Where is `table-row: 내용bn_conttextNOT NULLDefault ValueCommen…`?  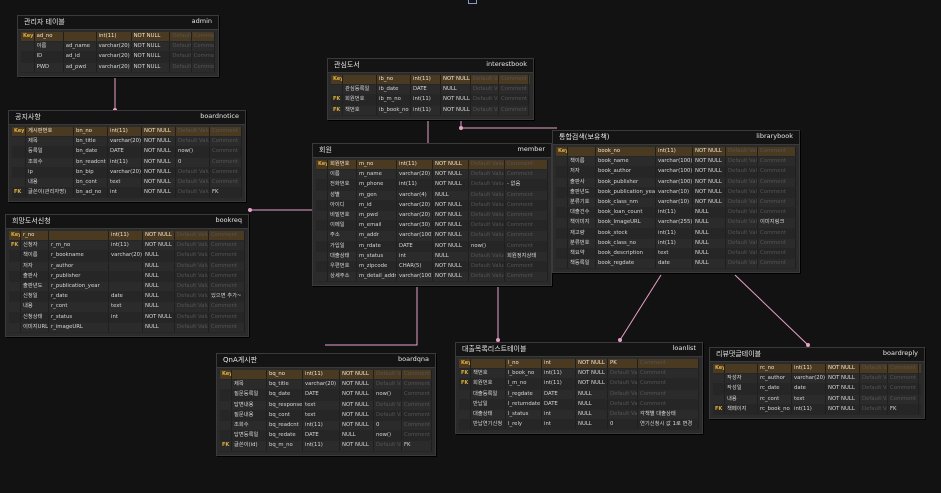 table-row: 내용bn_conttextNOT NULLDefault ValueCommen… is located at coordinates (127, 183).